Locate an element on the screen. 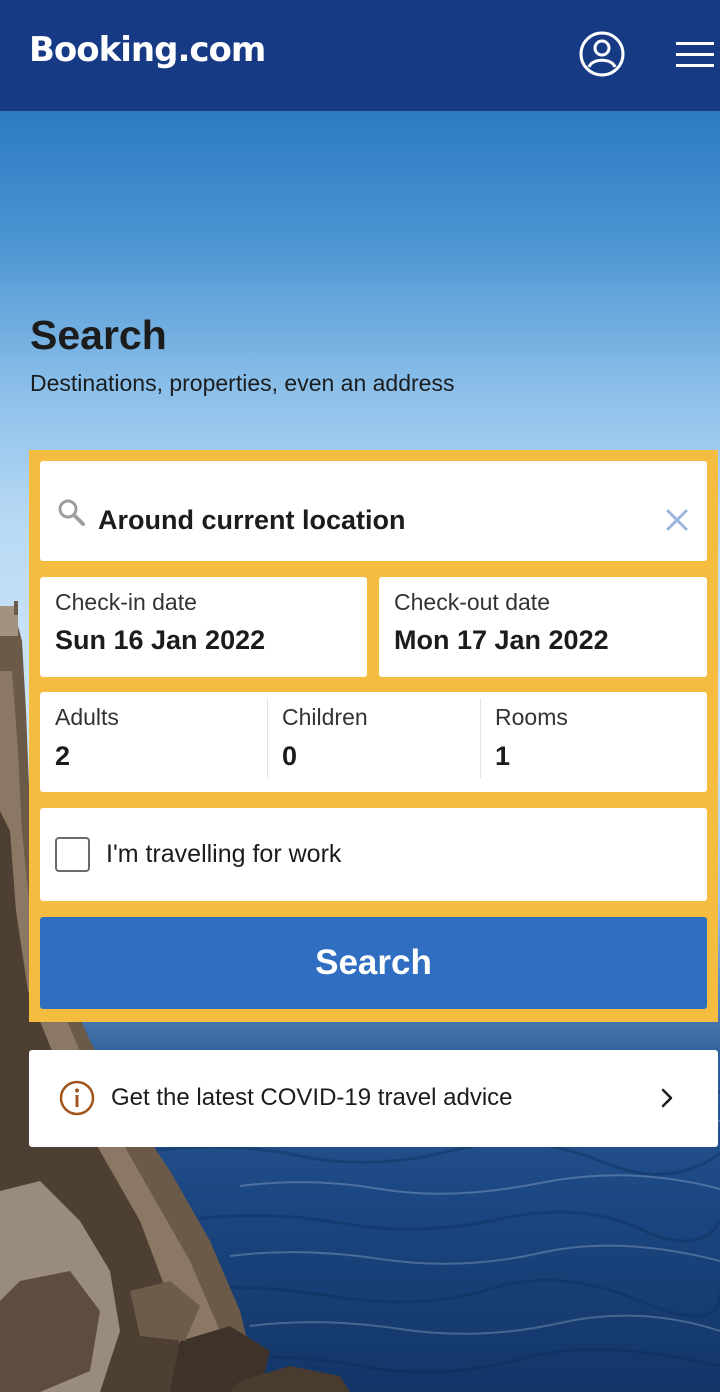 The width and height of the screenshot is (720, 1392). chevron-right-icon is located at coordinates (667, 1098).